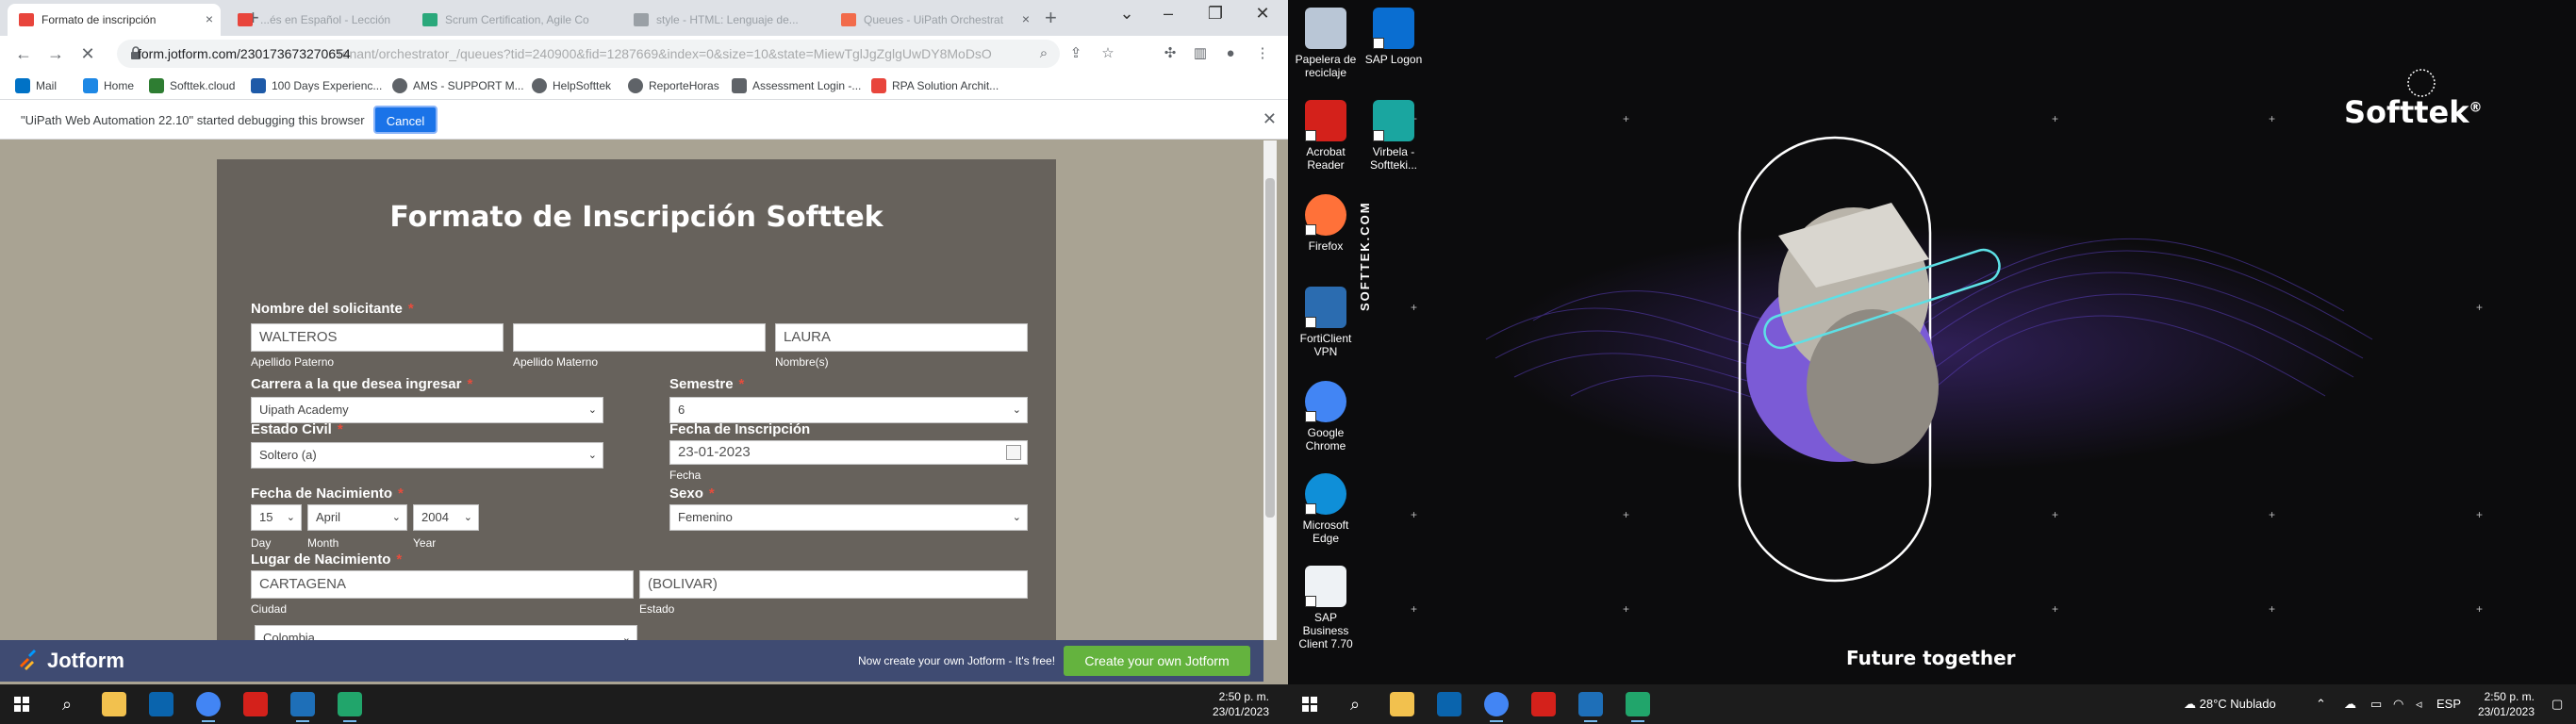 The height and width of the screenshot is (724, 2576). What do you see at coordinates (505, 20) in the screenshot?
I see `tab-scrum: Scrum Certification, Agile Co` at bounding box center [505, 20].